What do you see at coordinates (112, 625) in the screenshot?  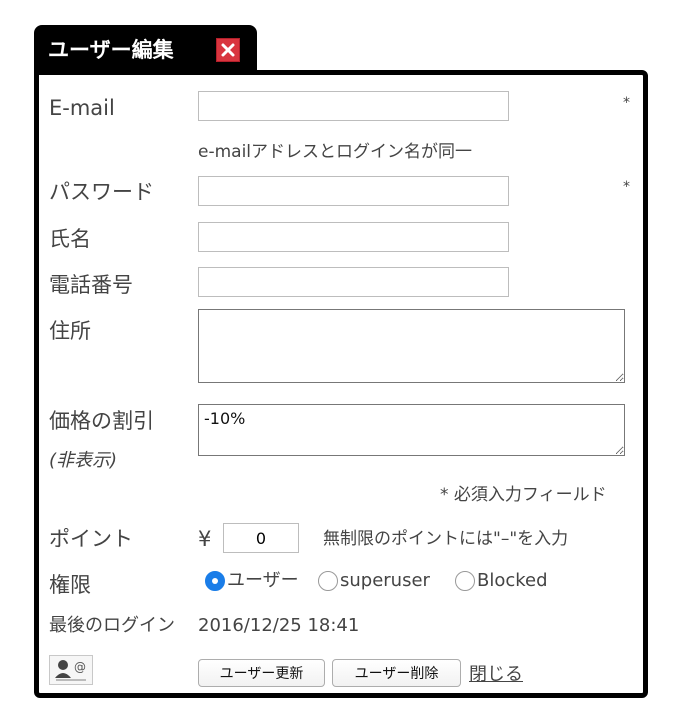 I see `last-login-label: 最後のログイン` at bounding box center [112, 625].